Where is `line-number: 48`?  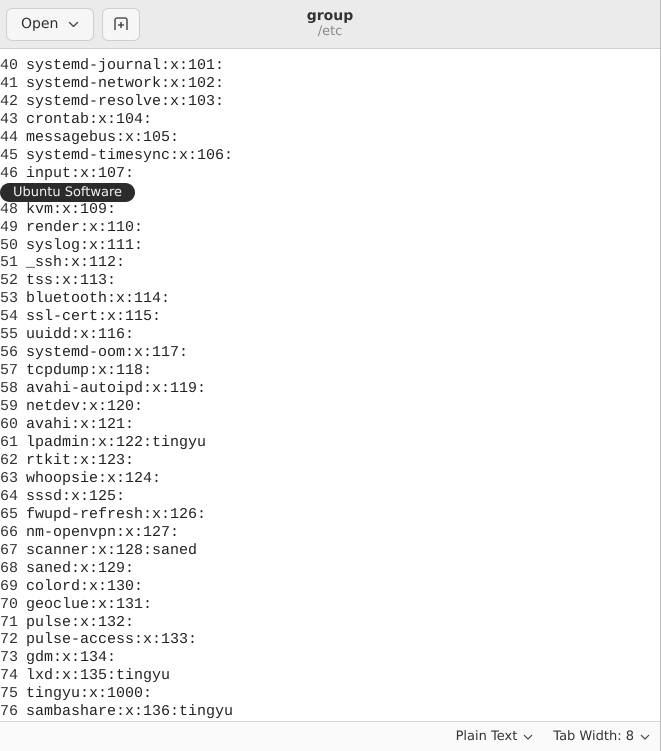 line-number: 48 is located at coordinates (9, 209).